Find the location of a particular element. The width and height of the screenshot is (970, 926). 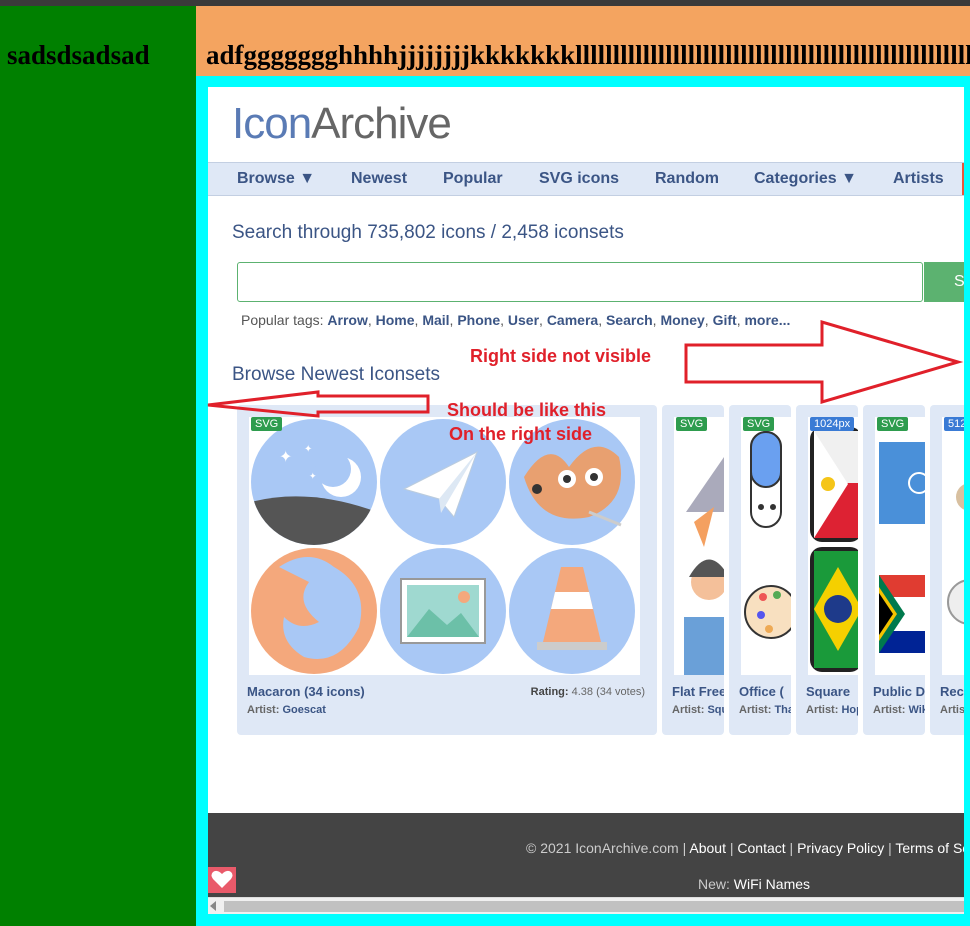

iconset-title: Office ( is located at coordinates (761, 691).